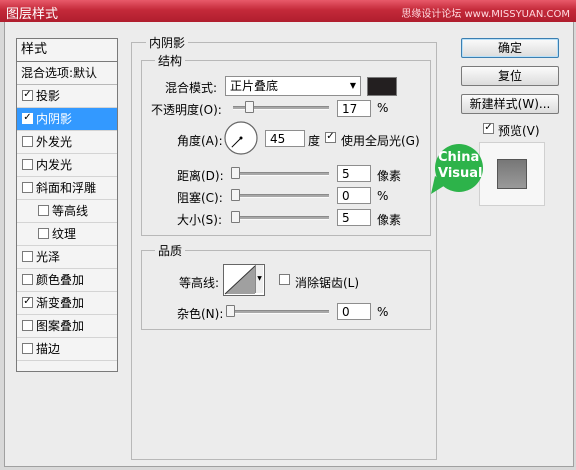 This screenshot has width=576, height=470. What do you see at coordinates (485, 14) in the screenshot?
I see `watermark-text: 思缘设计论坛 www.MISSYUAN.COM` at bounding box center [485, 14].